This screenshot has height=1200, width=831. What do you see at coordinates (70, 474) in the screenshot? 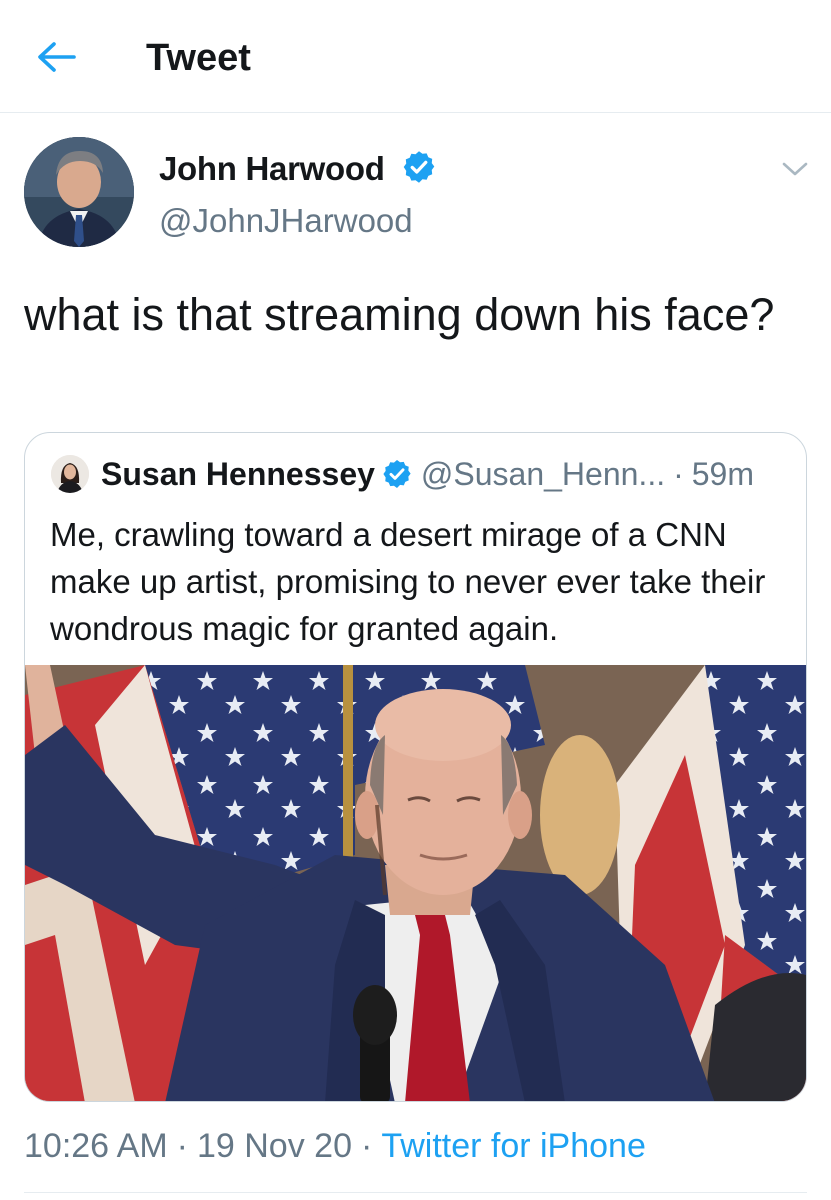
I see `quoted-author-avatar` at bounding box center [70, 474].